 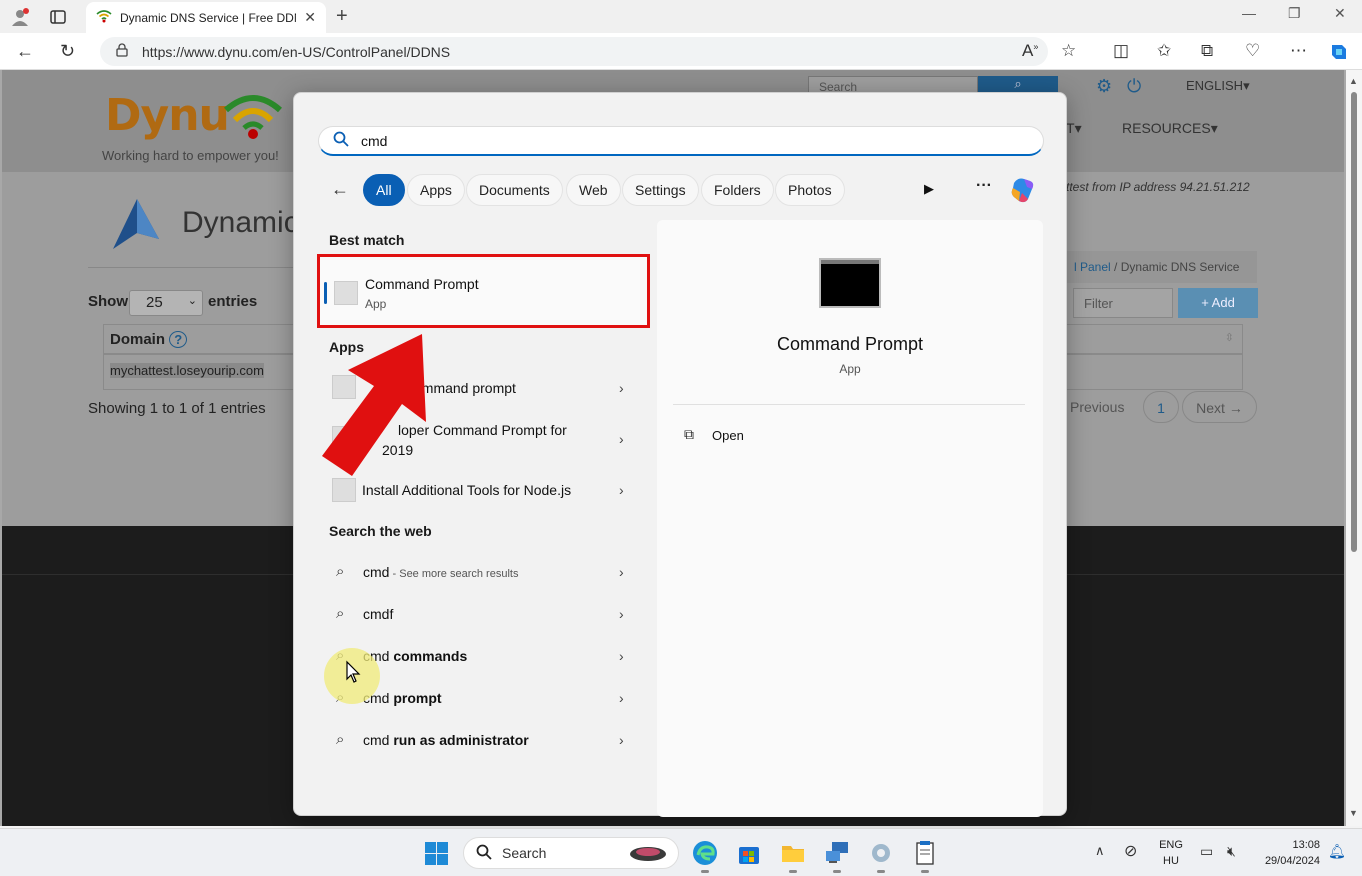 I want to click on filter-tab-apps: Apps, so click(x=436, y=190).